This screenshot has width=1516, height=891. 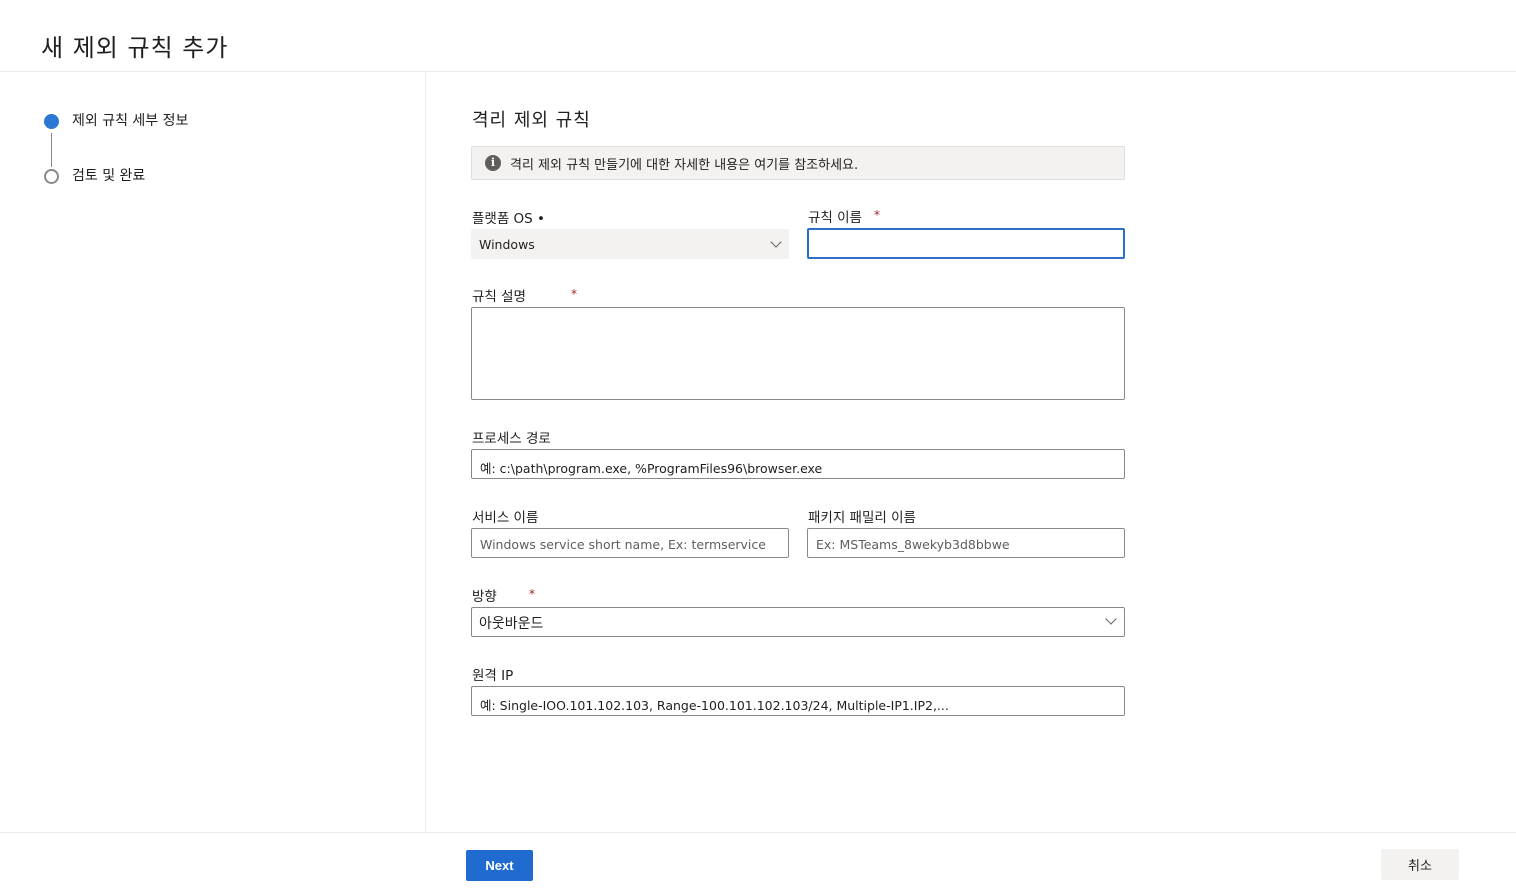 What do you see at coordinates (630, 244) in the screenshot?
I see `platform-os-dropdown: Windows` at bounding box center [630, 244].